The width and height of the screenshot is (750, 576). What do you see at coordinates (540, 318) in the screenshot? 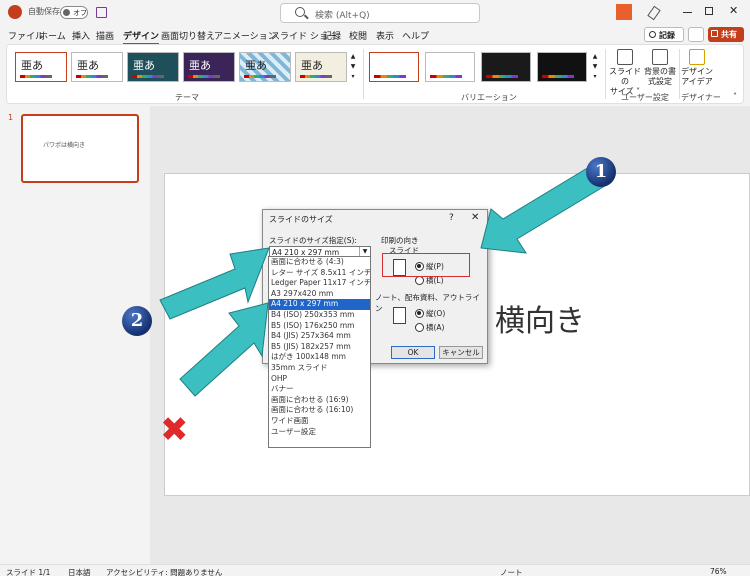
I see `slide-text: 横向き` at bounding box center [540, 318].